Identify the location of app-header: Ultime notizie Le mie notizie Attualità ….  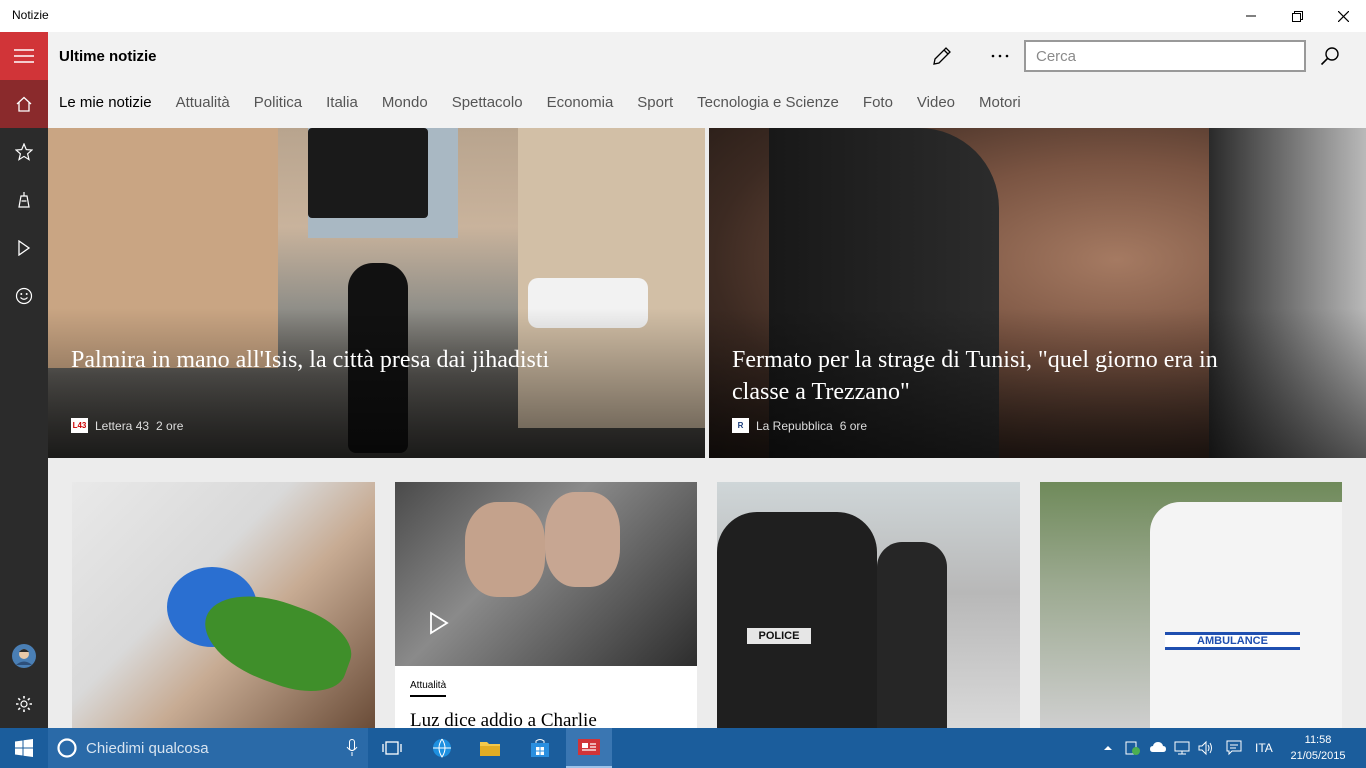
(707, 80).